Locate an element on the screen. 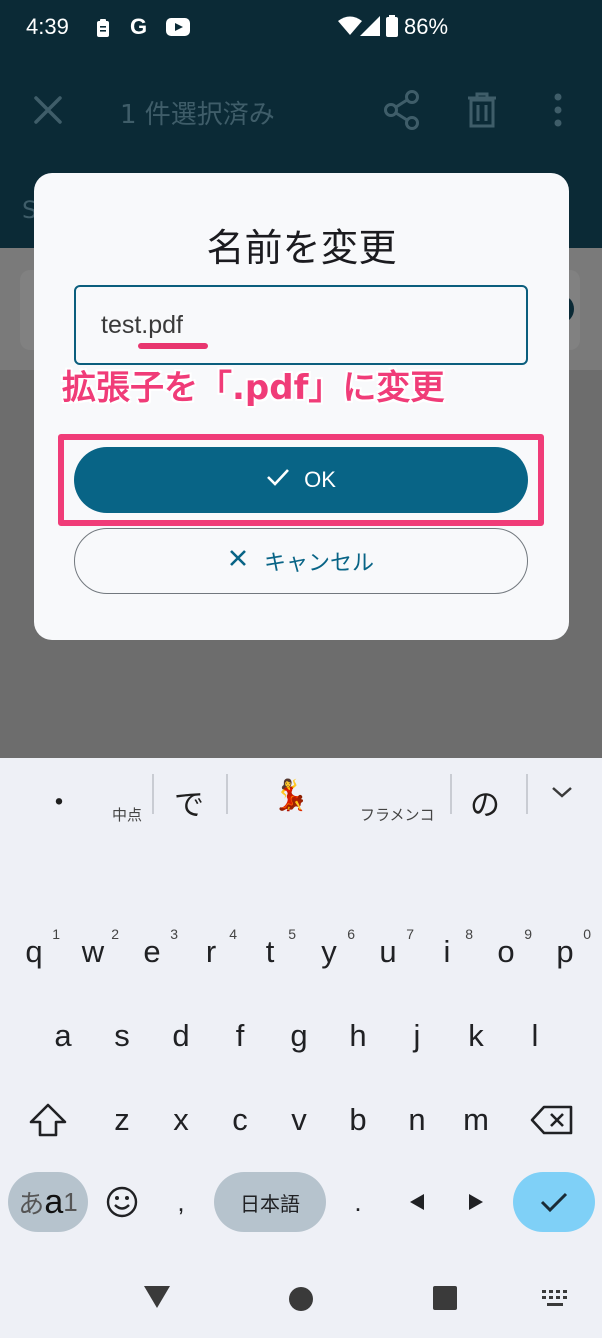 The width and height of the screenshot is (602, 1338). emoji-icon is located at coordinates (122, 1202).